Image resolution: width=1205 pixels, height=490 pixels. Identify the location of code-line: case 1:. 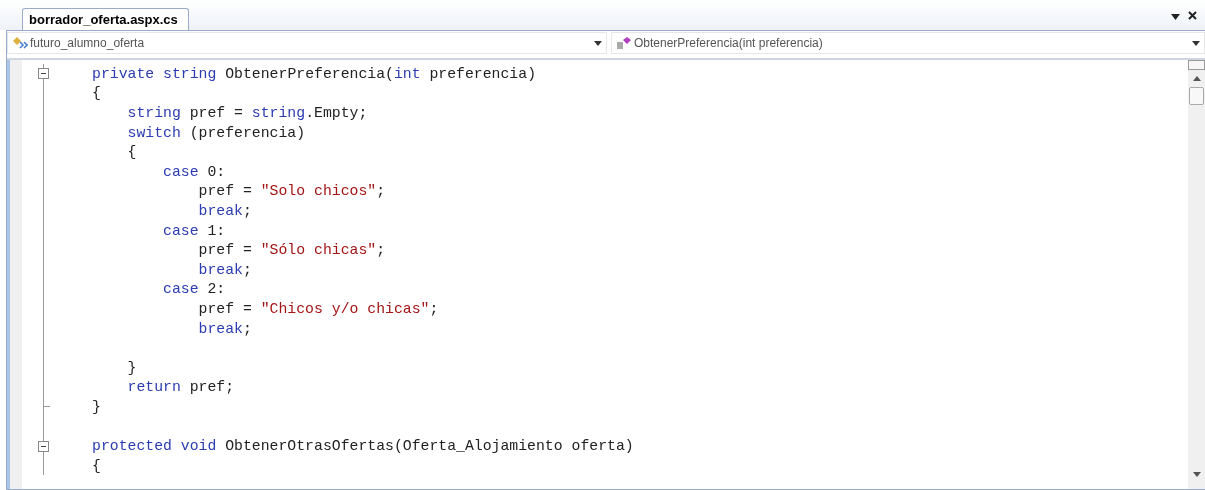
(194, 230).